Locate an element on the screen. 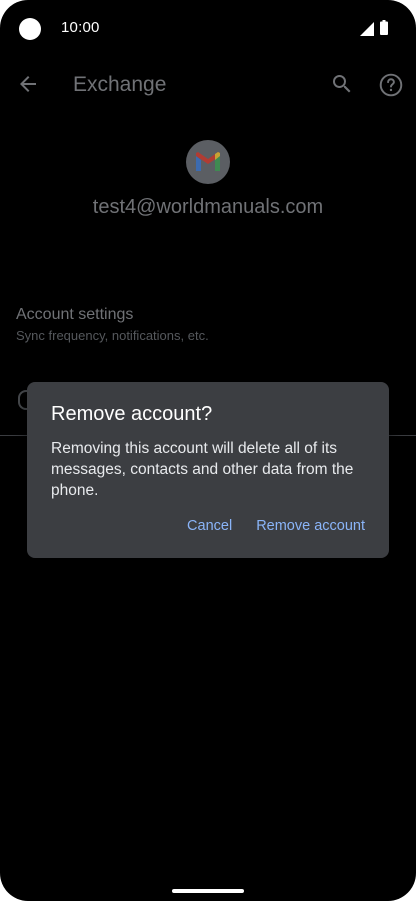 This screenshot has width=416, height=901. app-bar: Exchange is located at coordinates (208, 85).